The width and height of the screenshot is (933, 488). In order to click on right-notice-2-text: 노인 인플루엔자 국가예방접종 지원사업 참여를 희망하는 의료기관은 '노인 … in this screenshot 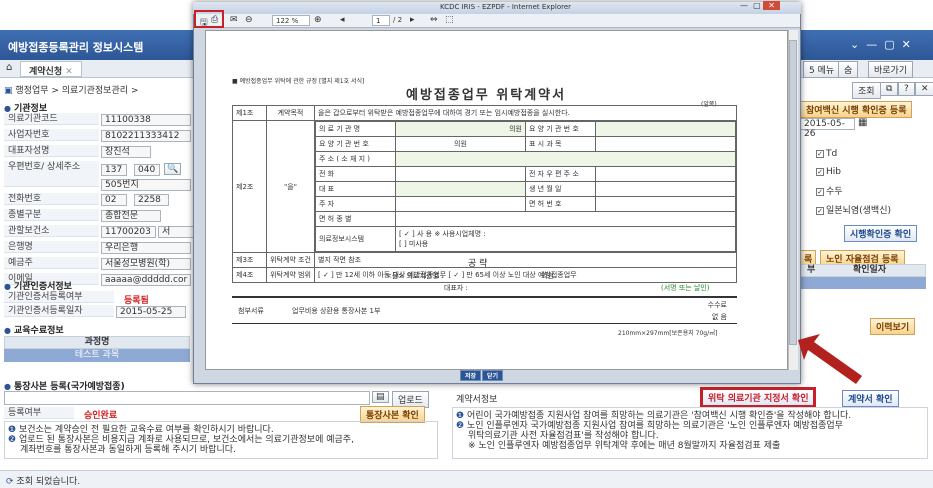, I will do `click(654, 426)`.